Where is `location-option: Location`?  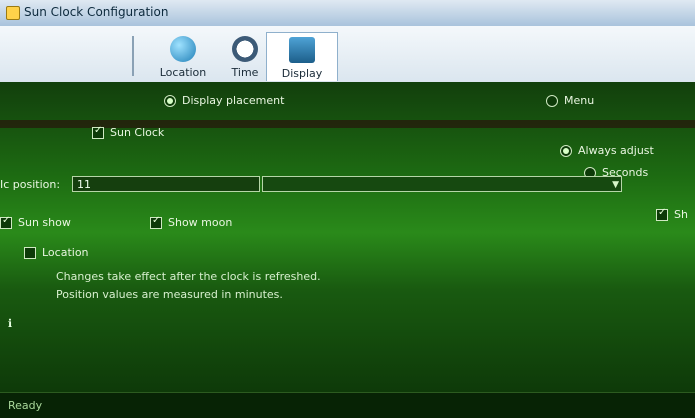 location-option: Location is located at coordinates (56, 252).